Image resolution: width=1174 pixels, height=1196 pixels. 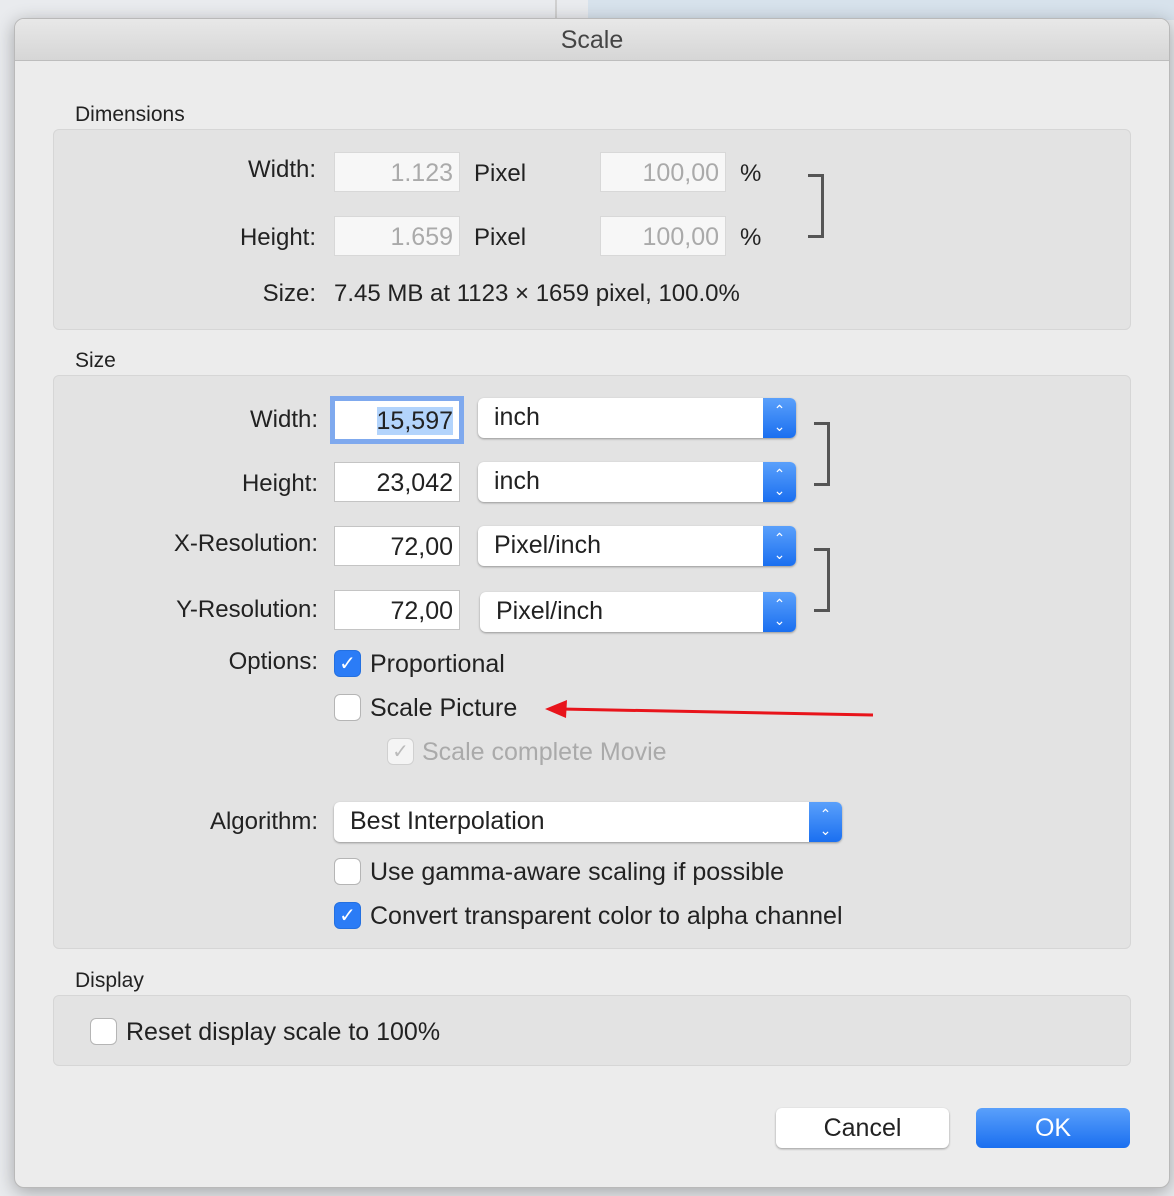 What do you see at coordinates (273, 661) in the screenshot?
I see `options-label: Options:` at bounding box center [273, 661].